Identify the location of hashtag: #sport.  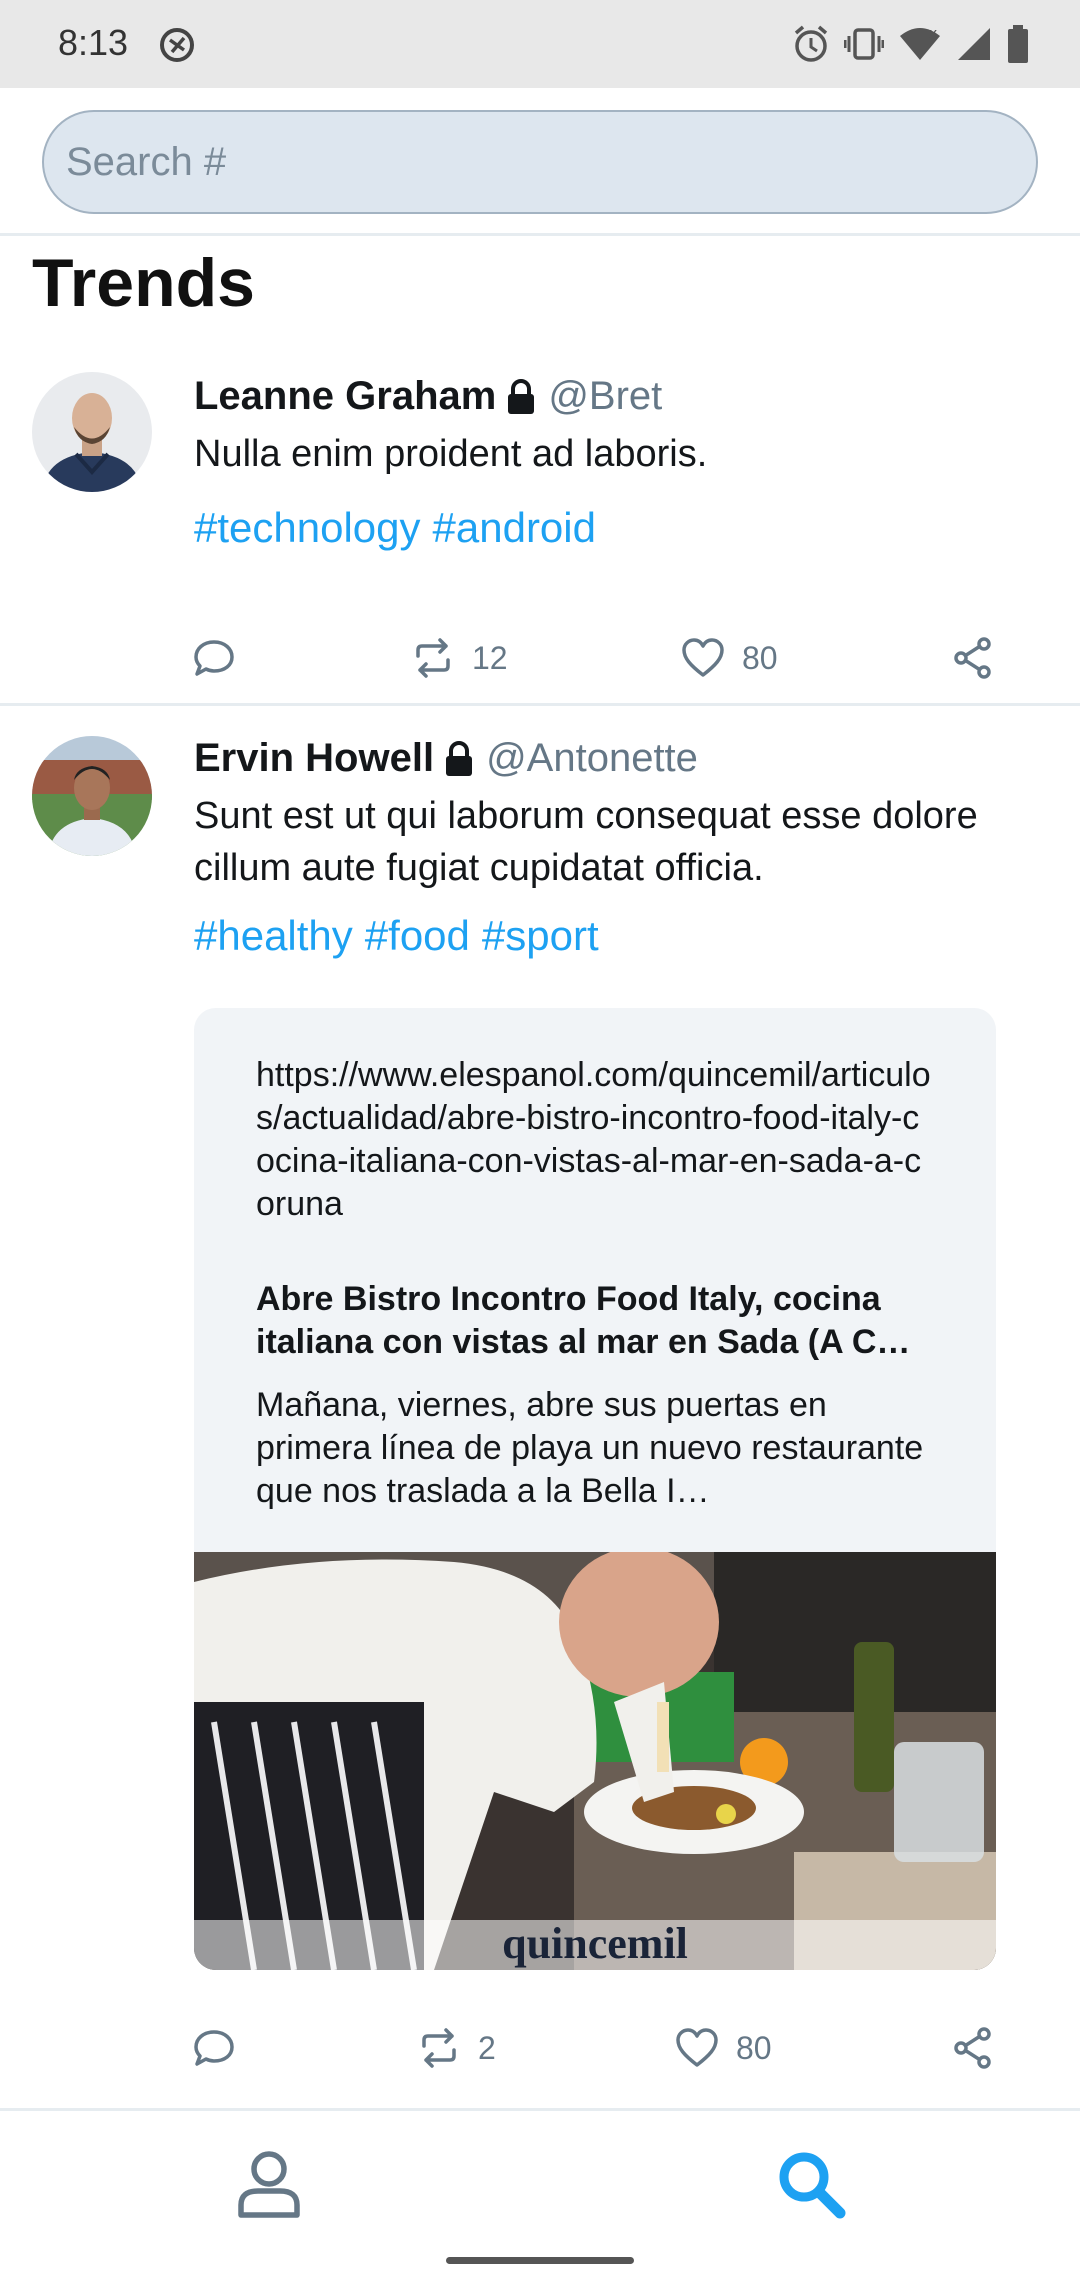
(540, 935).